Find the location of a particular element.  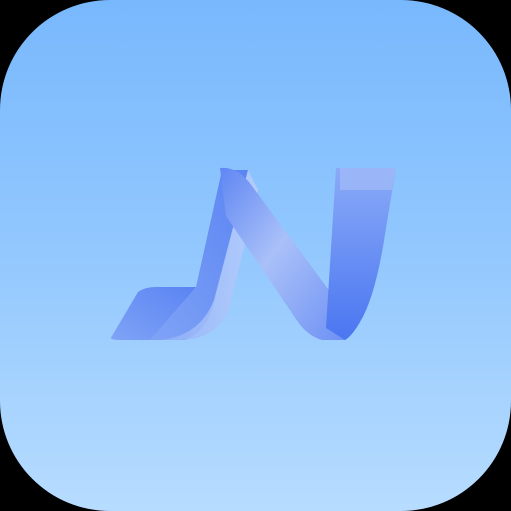

logo-right-highlight is located at coordinates (368, 179).